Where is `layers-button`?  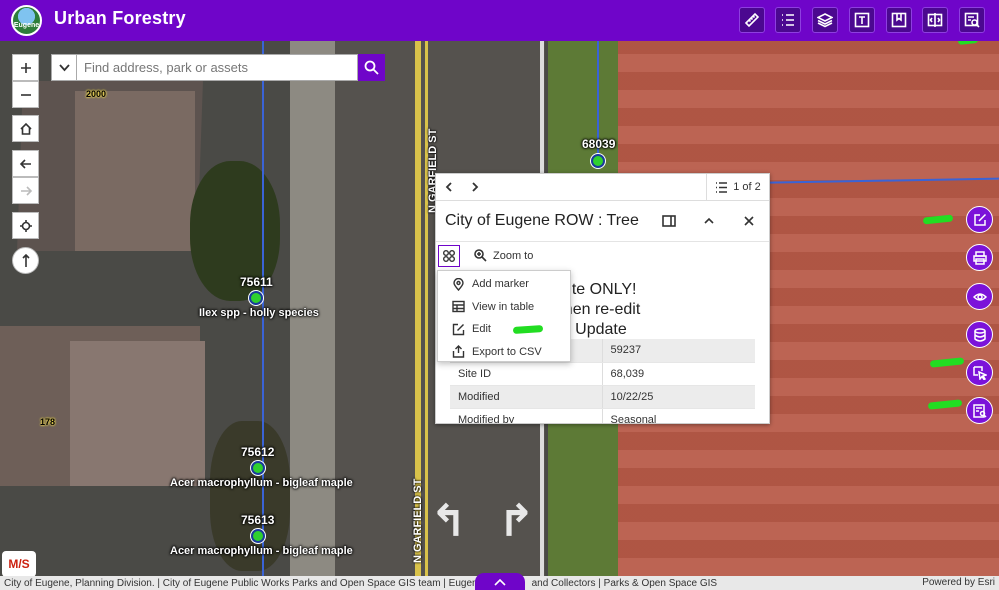
layers-button is located at coordinates (825, 20).